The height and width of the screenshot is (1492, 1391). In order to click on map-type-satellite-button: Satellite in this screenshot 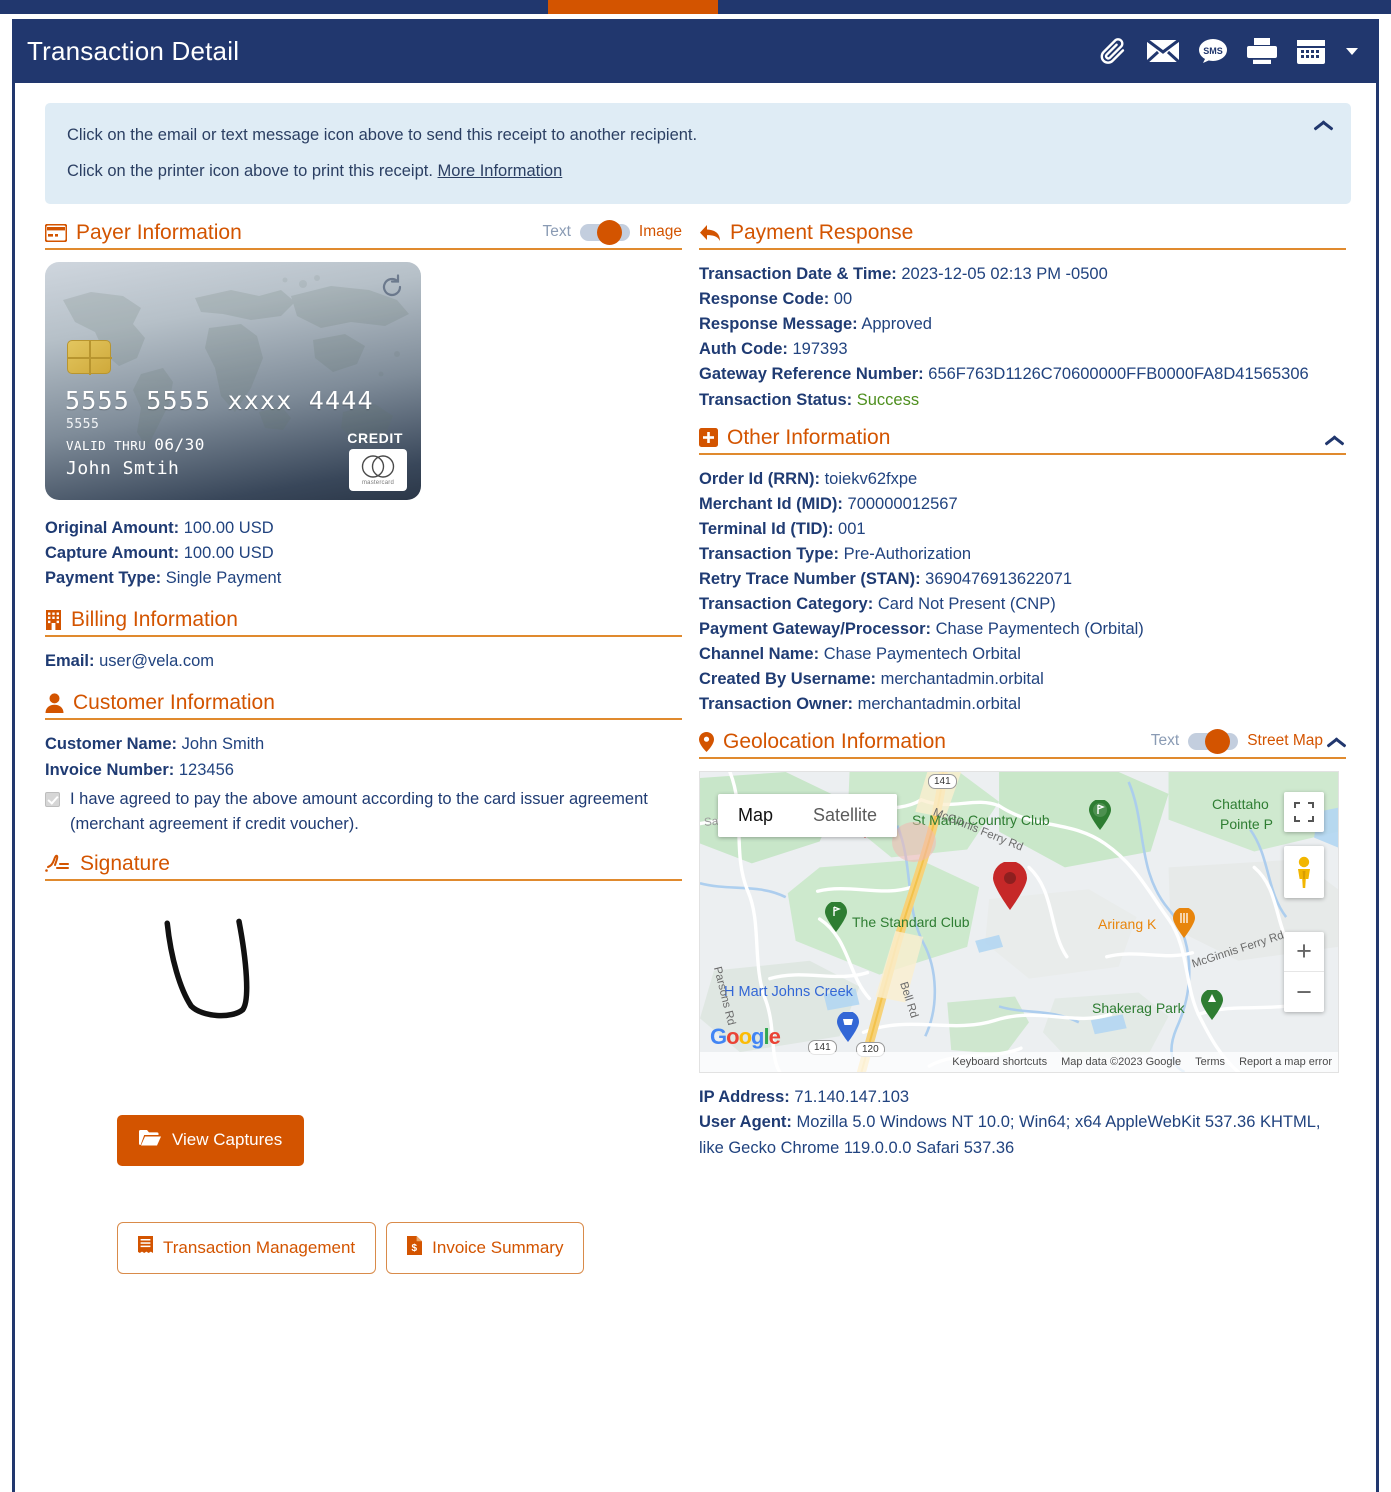, I will do `click(845, 816)`.